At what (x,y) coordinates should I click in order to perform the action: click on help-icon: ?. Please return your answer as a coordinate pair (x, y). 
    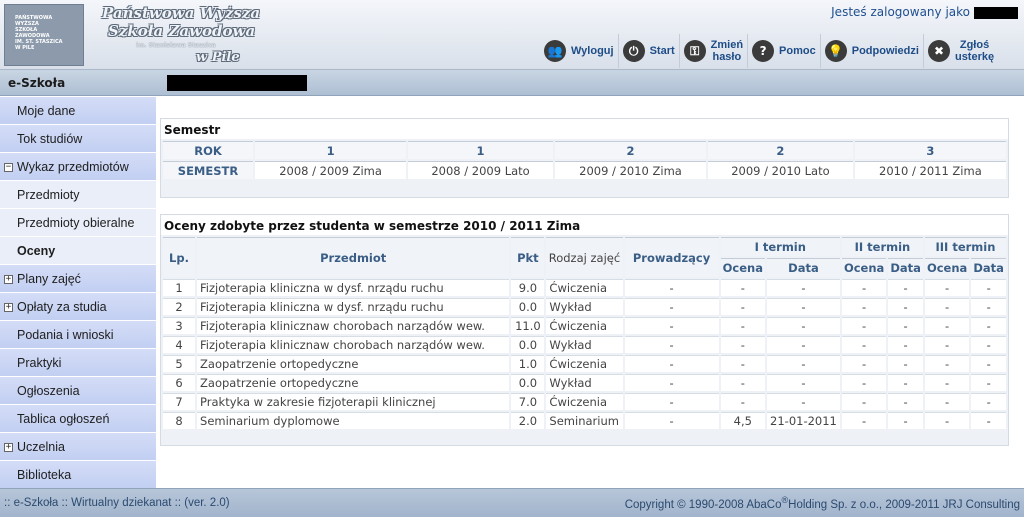
    Looking at the image, I should click on (763, 51).